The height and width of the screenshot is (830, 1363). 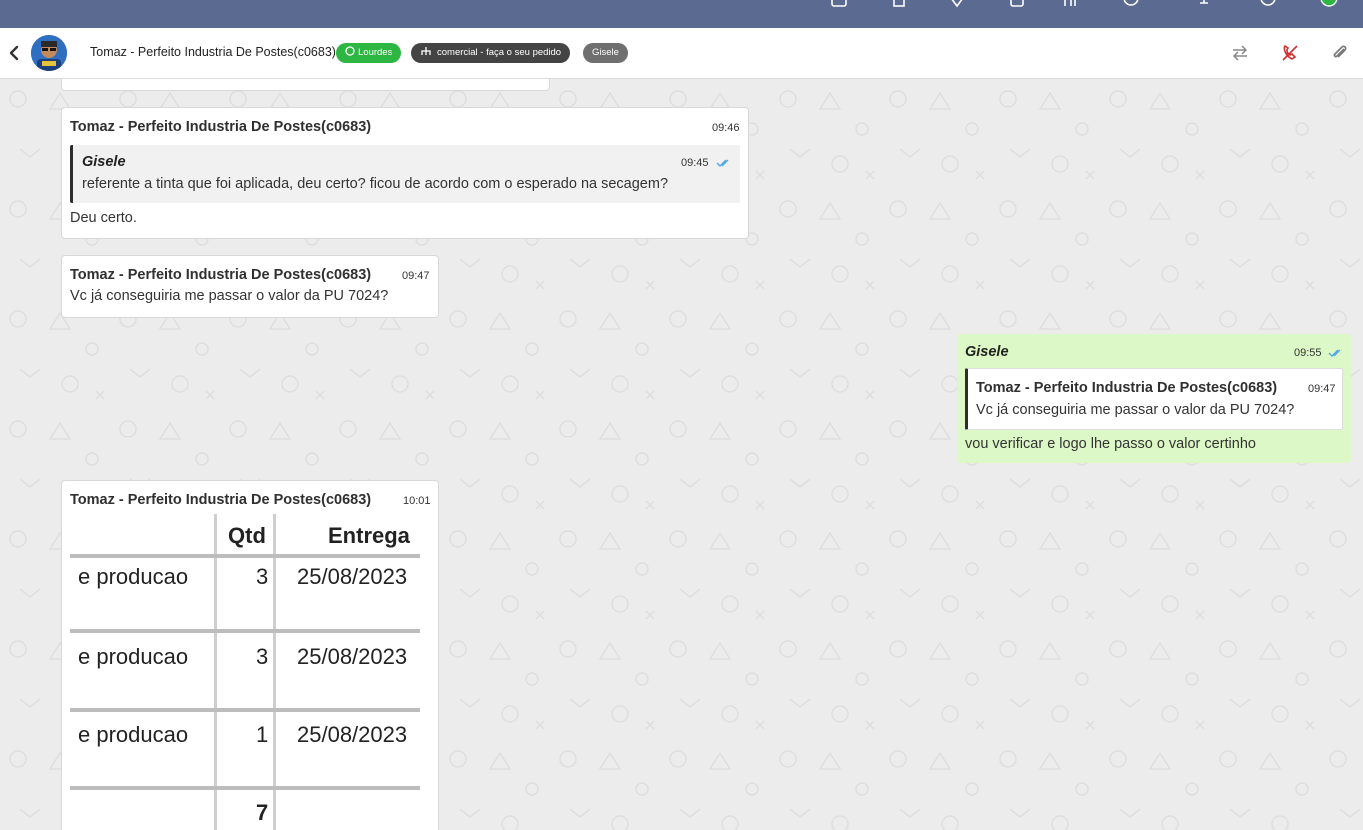 I want to click on queue-icon, so click(x=426, y=51).